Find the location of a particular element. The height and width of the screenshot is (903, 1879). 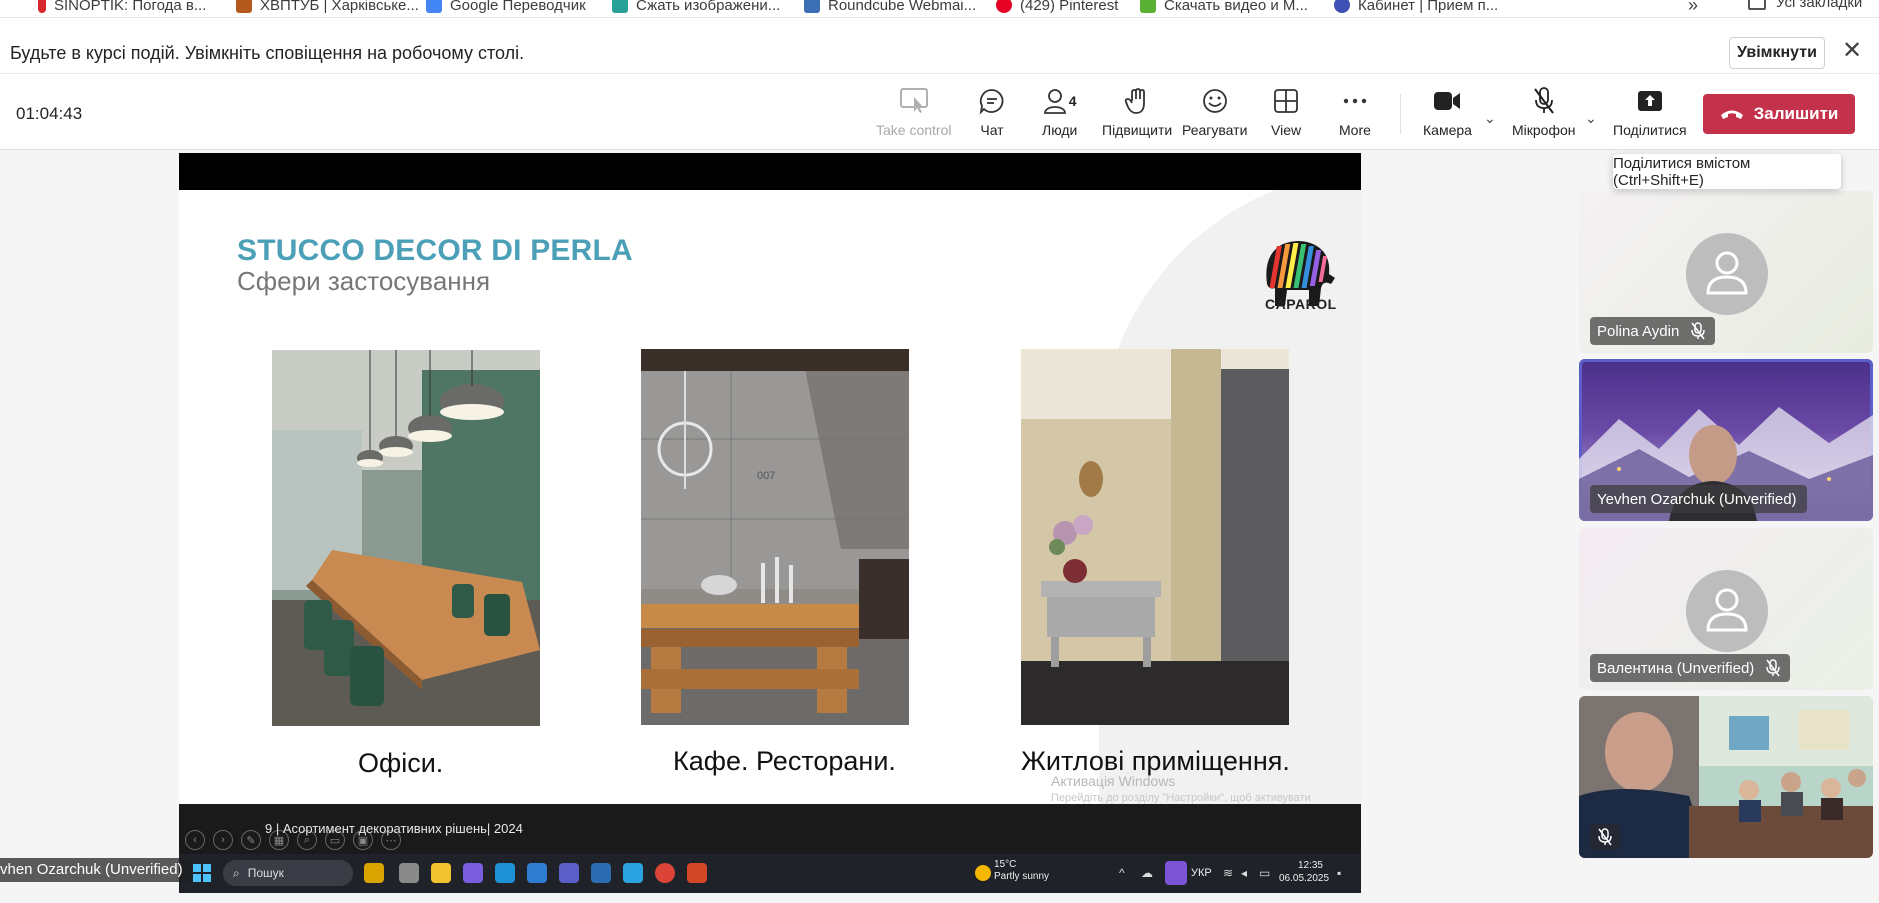

next-slide-icon: › is located at coordinates (223, 840).